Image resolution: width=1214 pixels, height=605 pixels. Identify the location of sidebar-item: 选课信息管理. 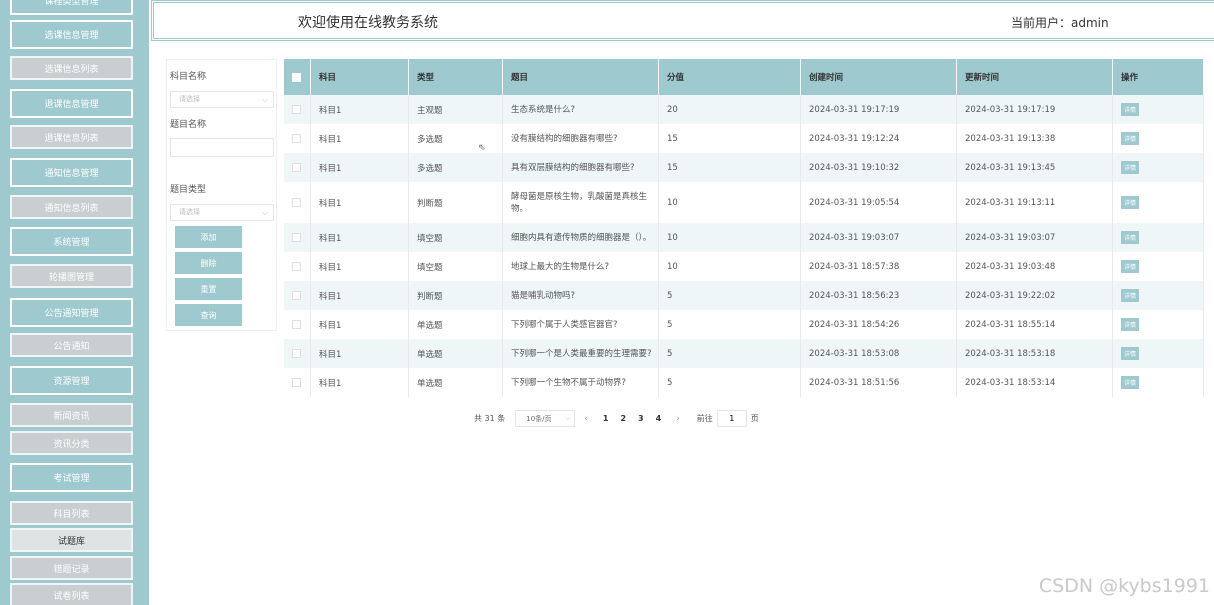
(71, 34).